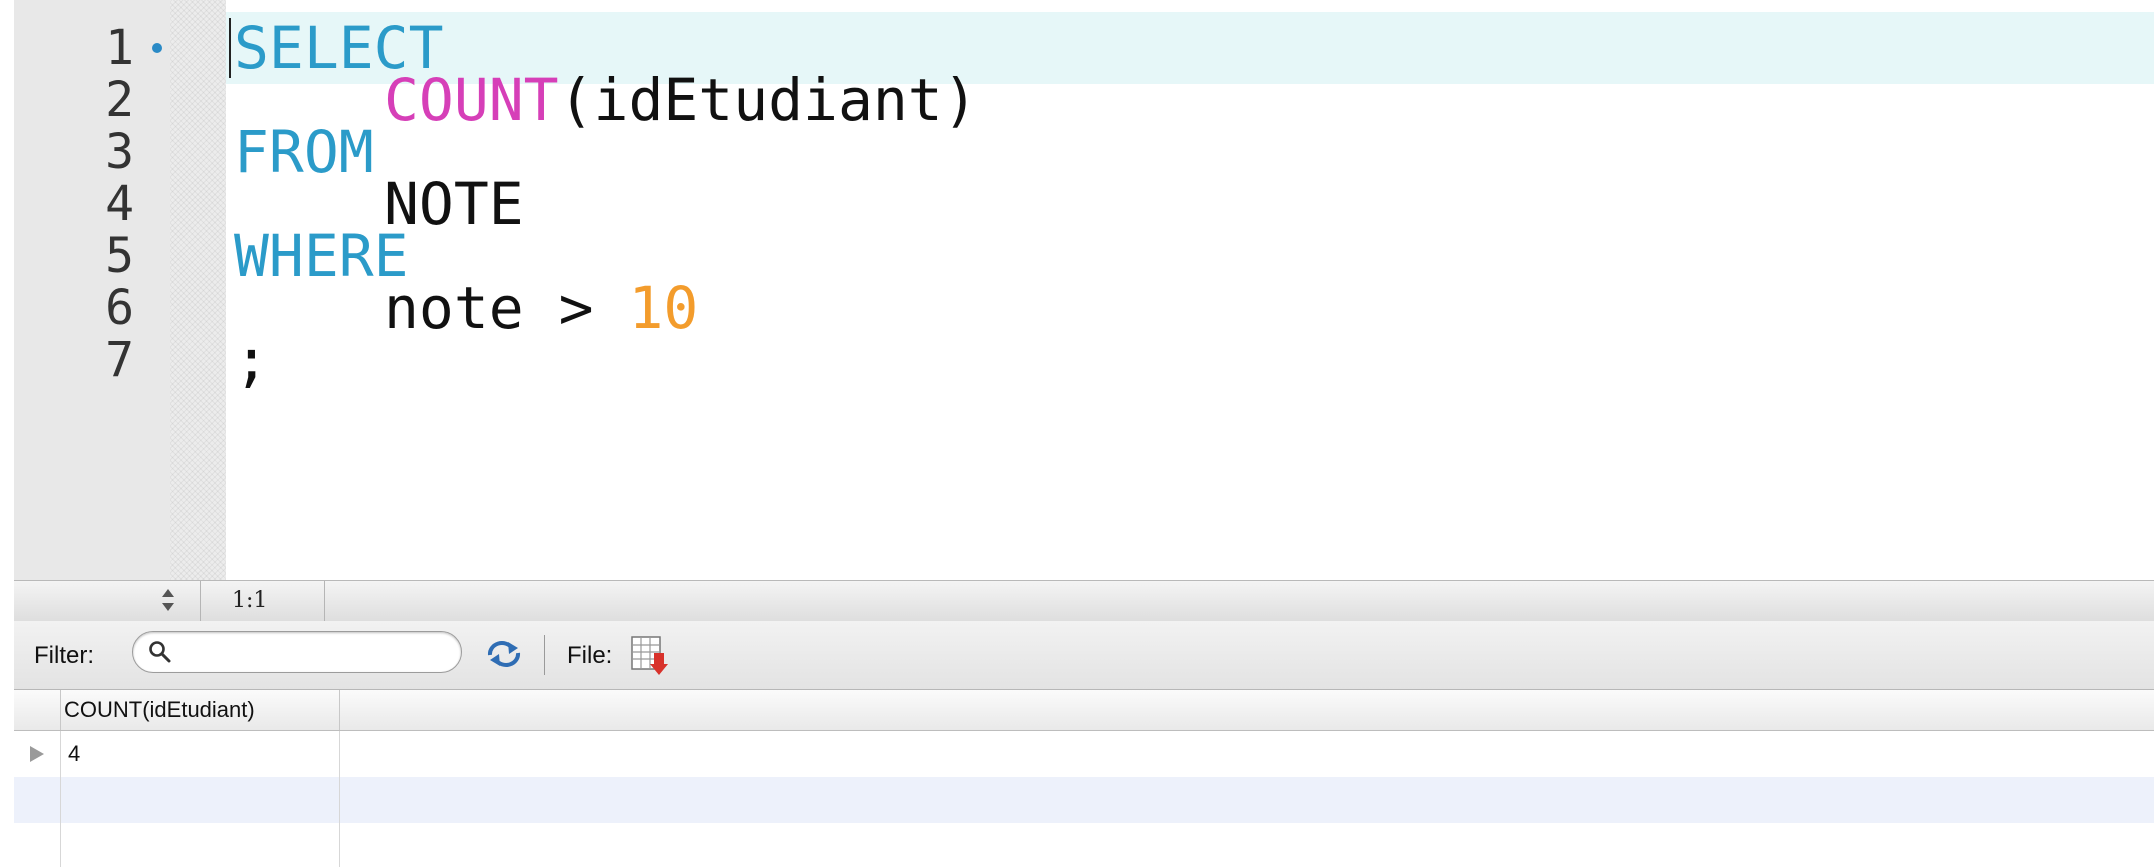  What do you see at coordinates (64, 655) in the screenshot?
I see `filter-label: Filter:` at bounding box center [64, 655].